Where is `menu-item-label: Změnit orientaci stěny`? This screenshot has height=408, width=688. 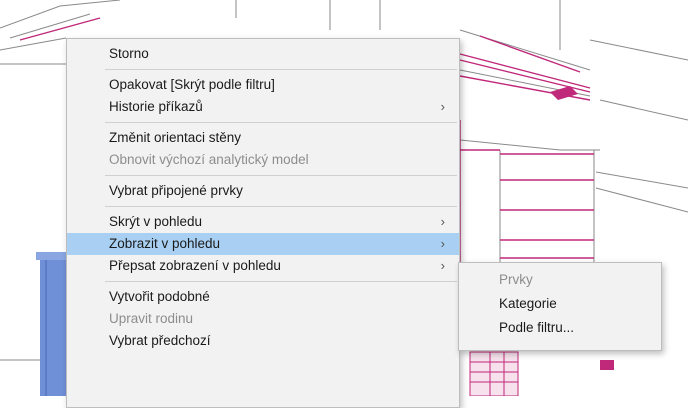 menu-item-label: Změnit orientaci stěny is located at coordinates (175, 137).